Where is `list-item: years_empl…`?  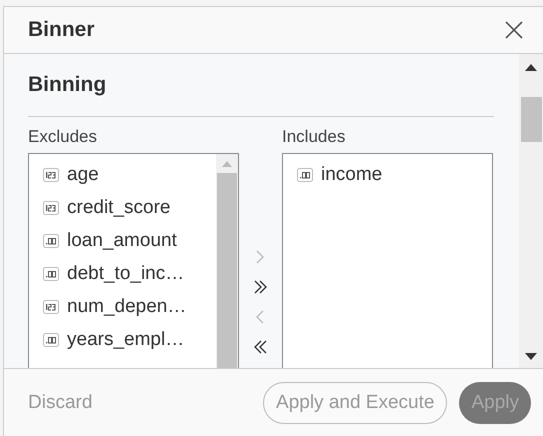 list-item: years_empl… is located at coordinates (122, 339).